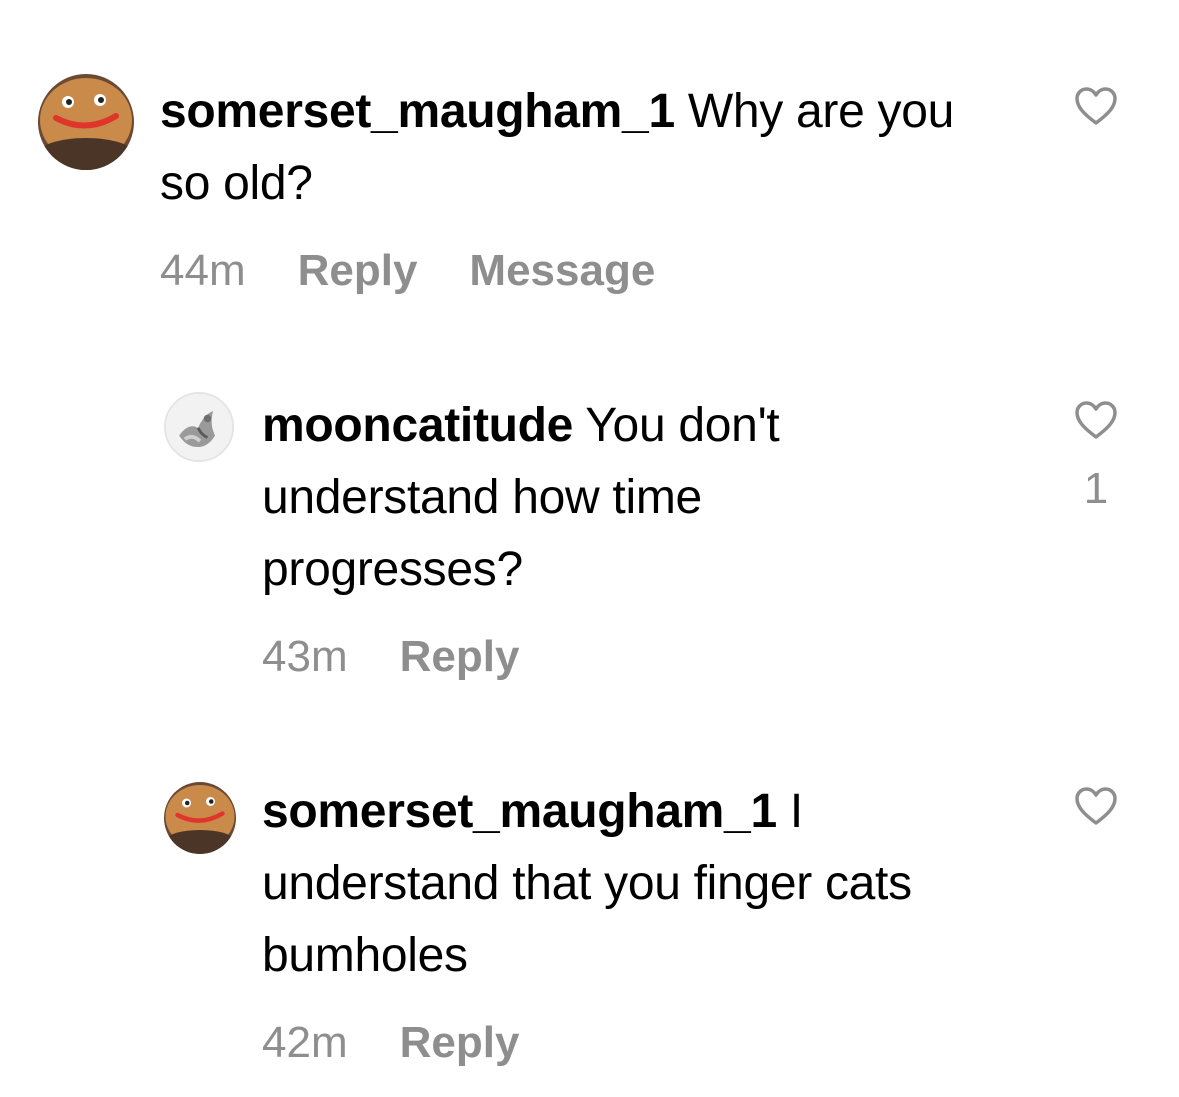 The width and height of the screenshot is (1179, 1097). I want to click on comment-timestamp: 42m, so click(305, 1042).